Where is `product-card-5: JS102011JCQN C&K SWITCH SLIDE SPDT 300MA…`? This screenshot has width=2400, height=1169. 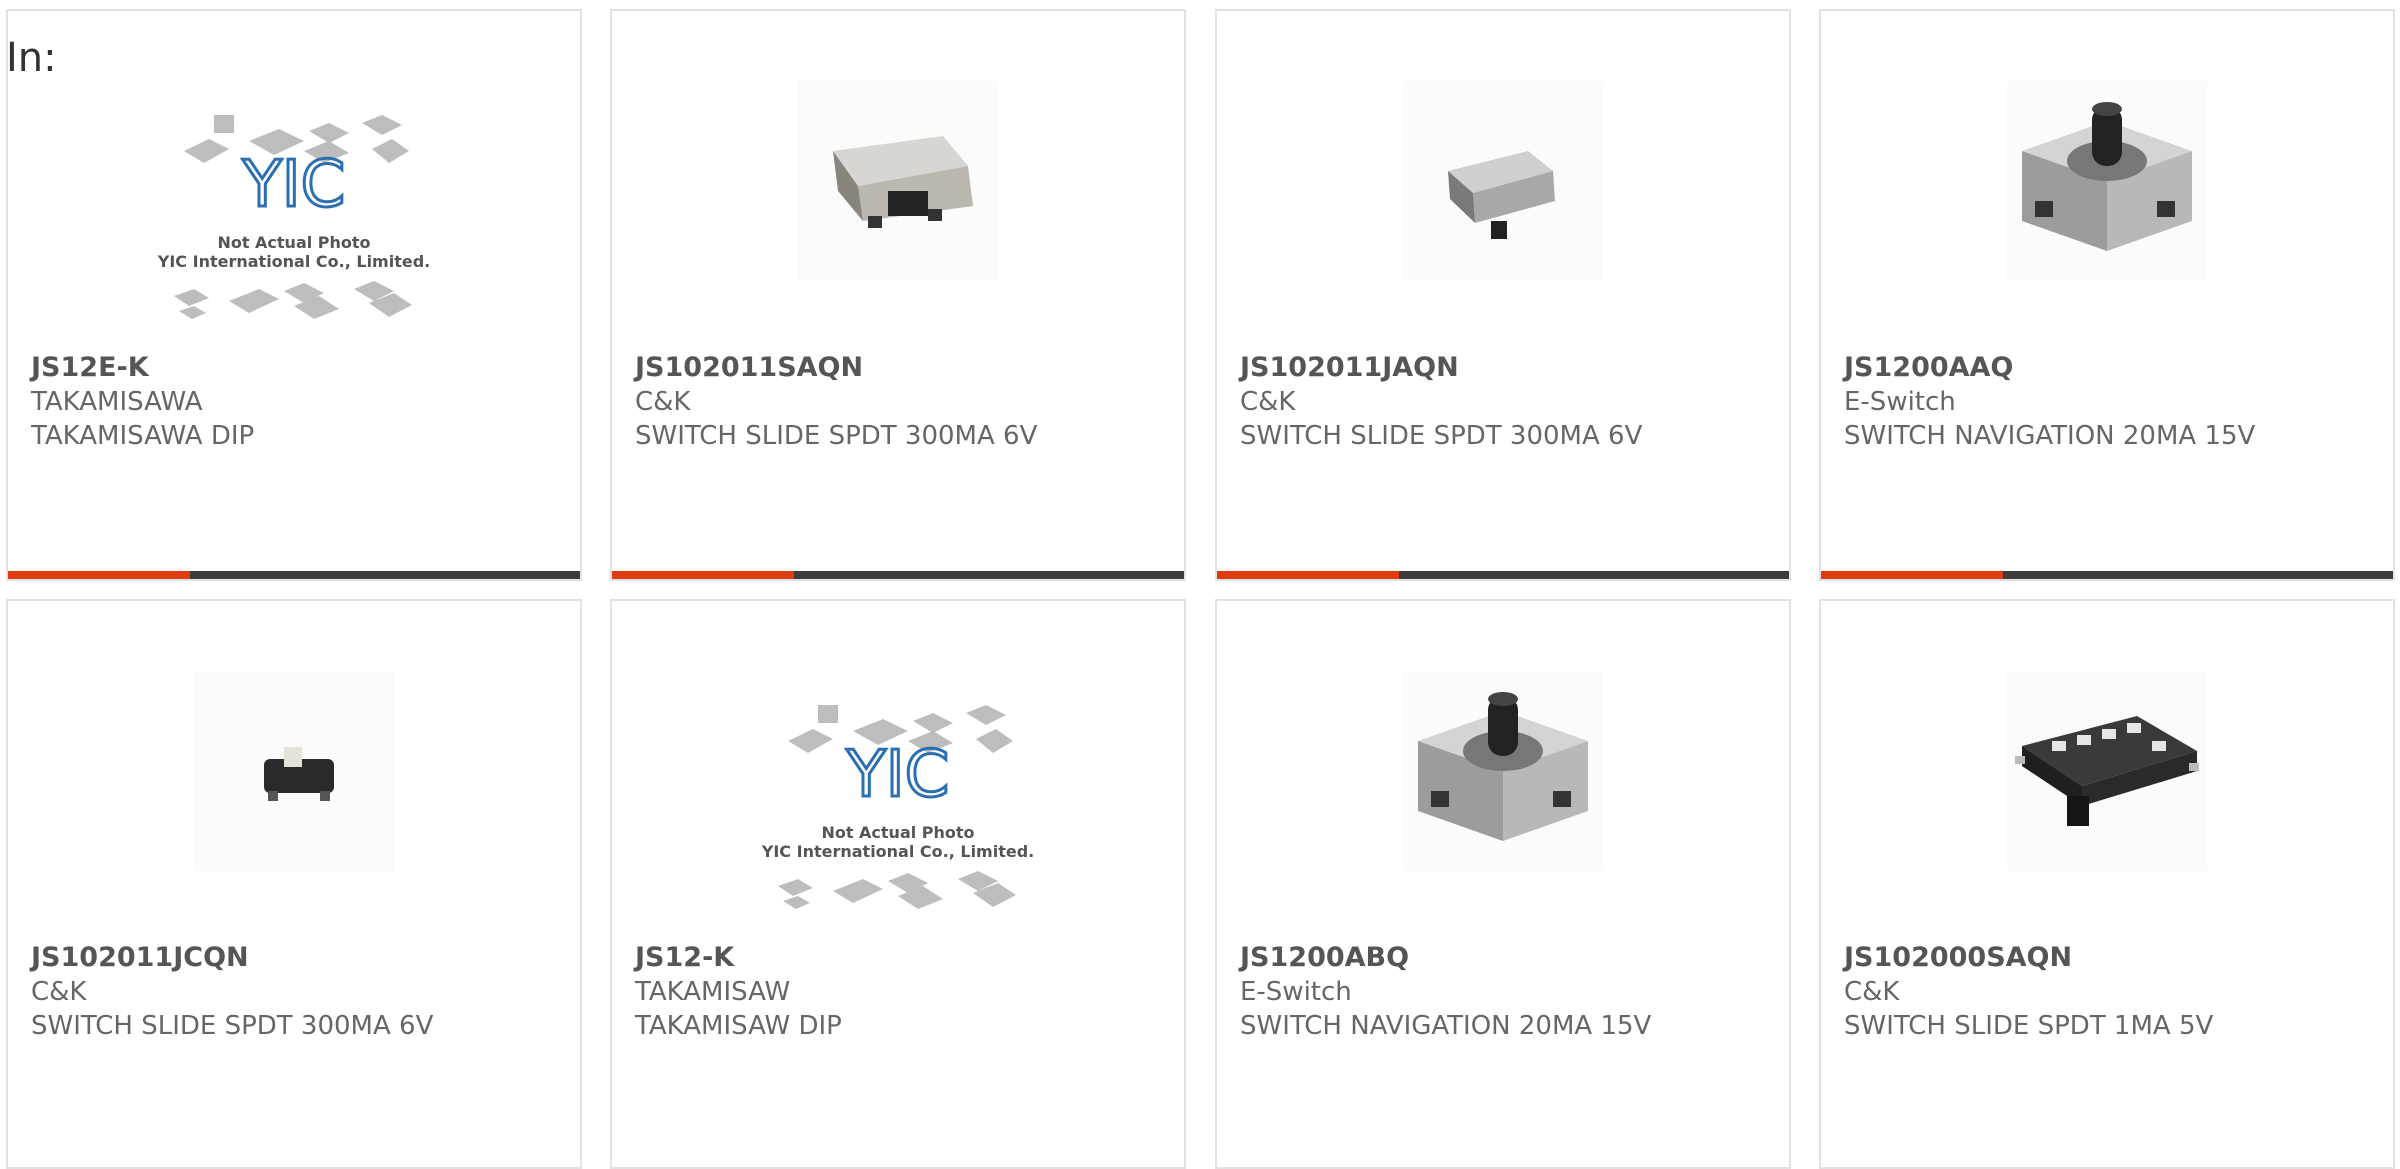 product-card-5: JS102011JCQN C&K SWITCH SLIDE SPDT 300MA… is located at coordinates (294, 884).